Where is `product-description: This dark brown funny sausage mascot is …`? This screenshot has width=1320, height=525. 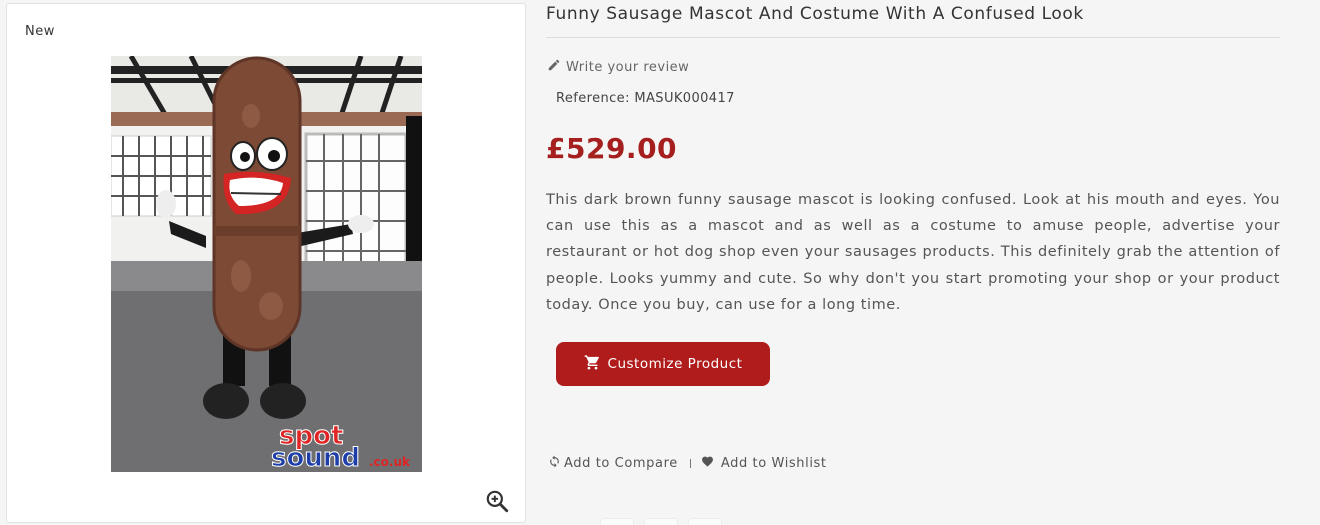
product-description: This dark brown funny sausage mascot is … is located at coordinates (913, 252).